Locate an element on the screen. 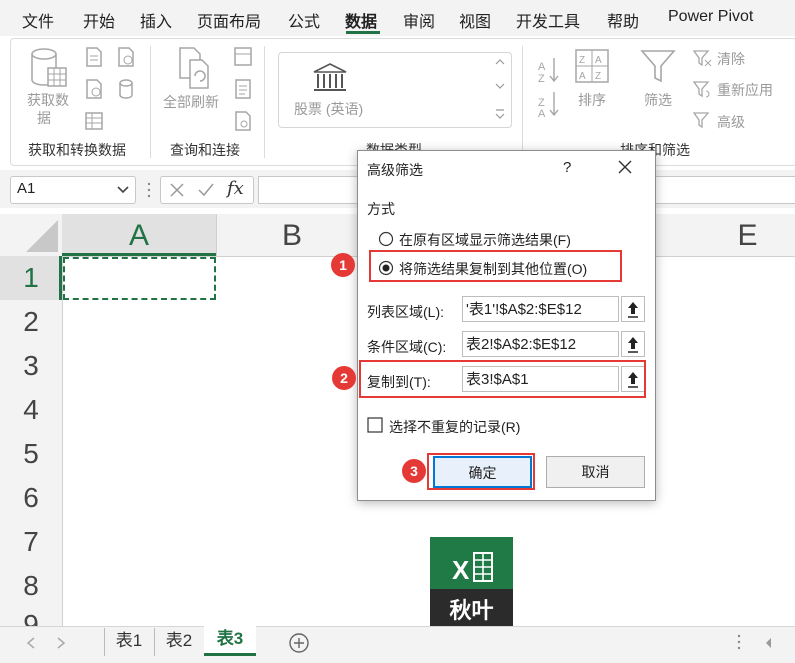 The width and height of the screenshot is (795, 663). logo-text: 秋叶 is located at coordinates (471, 610).